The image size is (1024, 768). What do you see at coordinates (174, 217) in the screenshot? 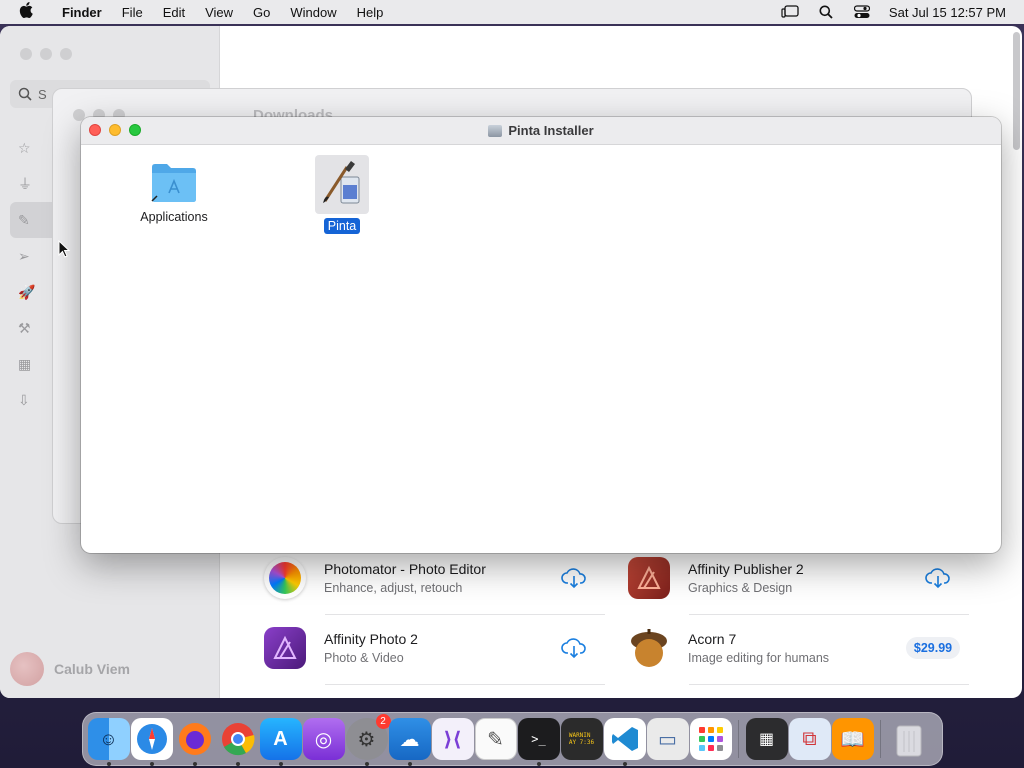
I see `item-label: Applications` at bounding box center [174, 217].